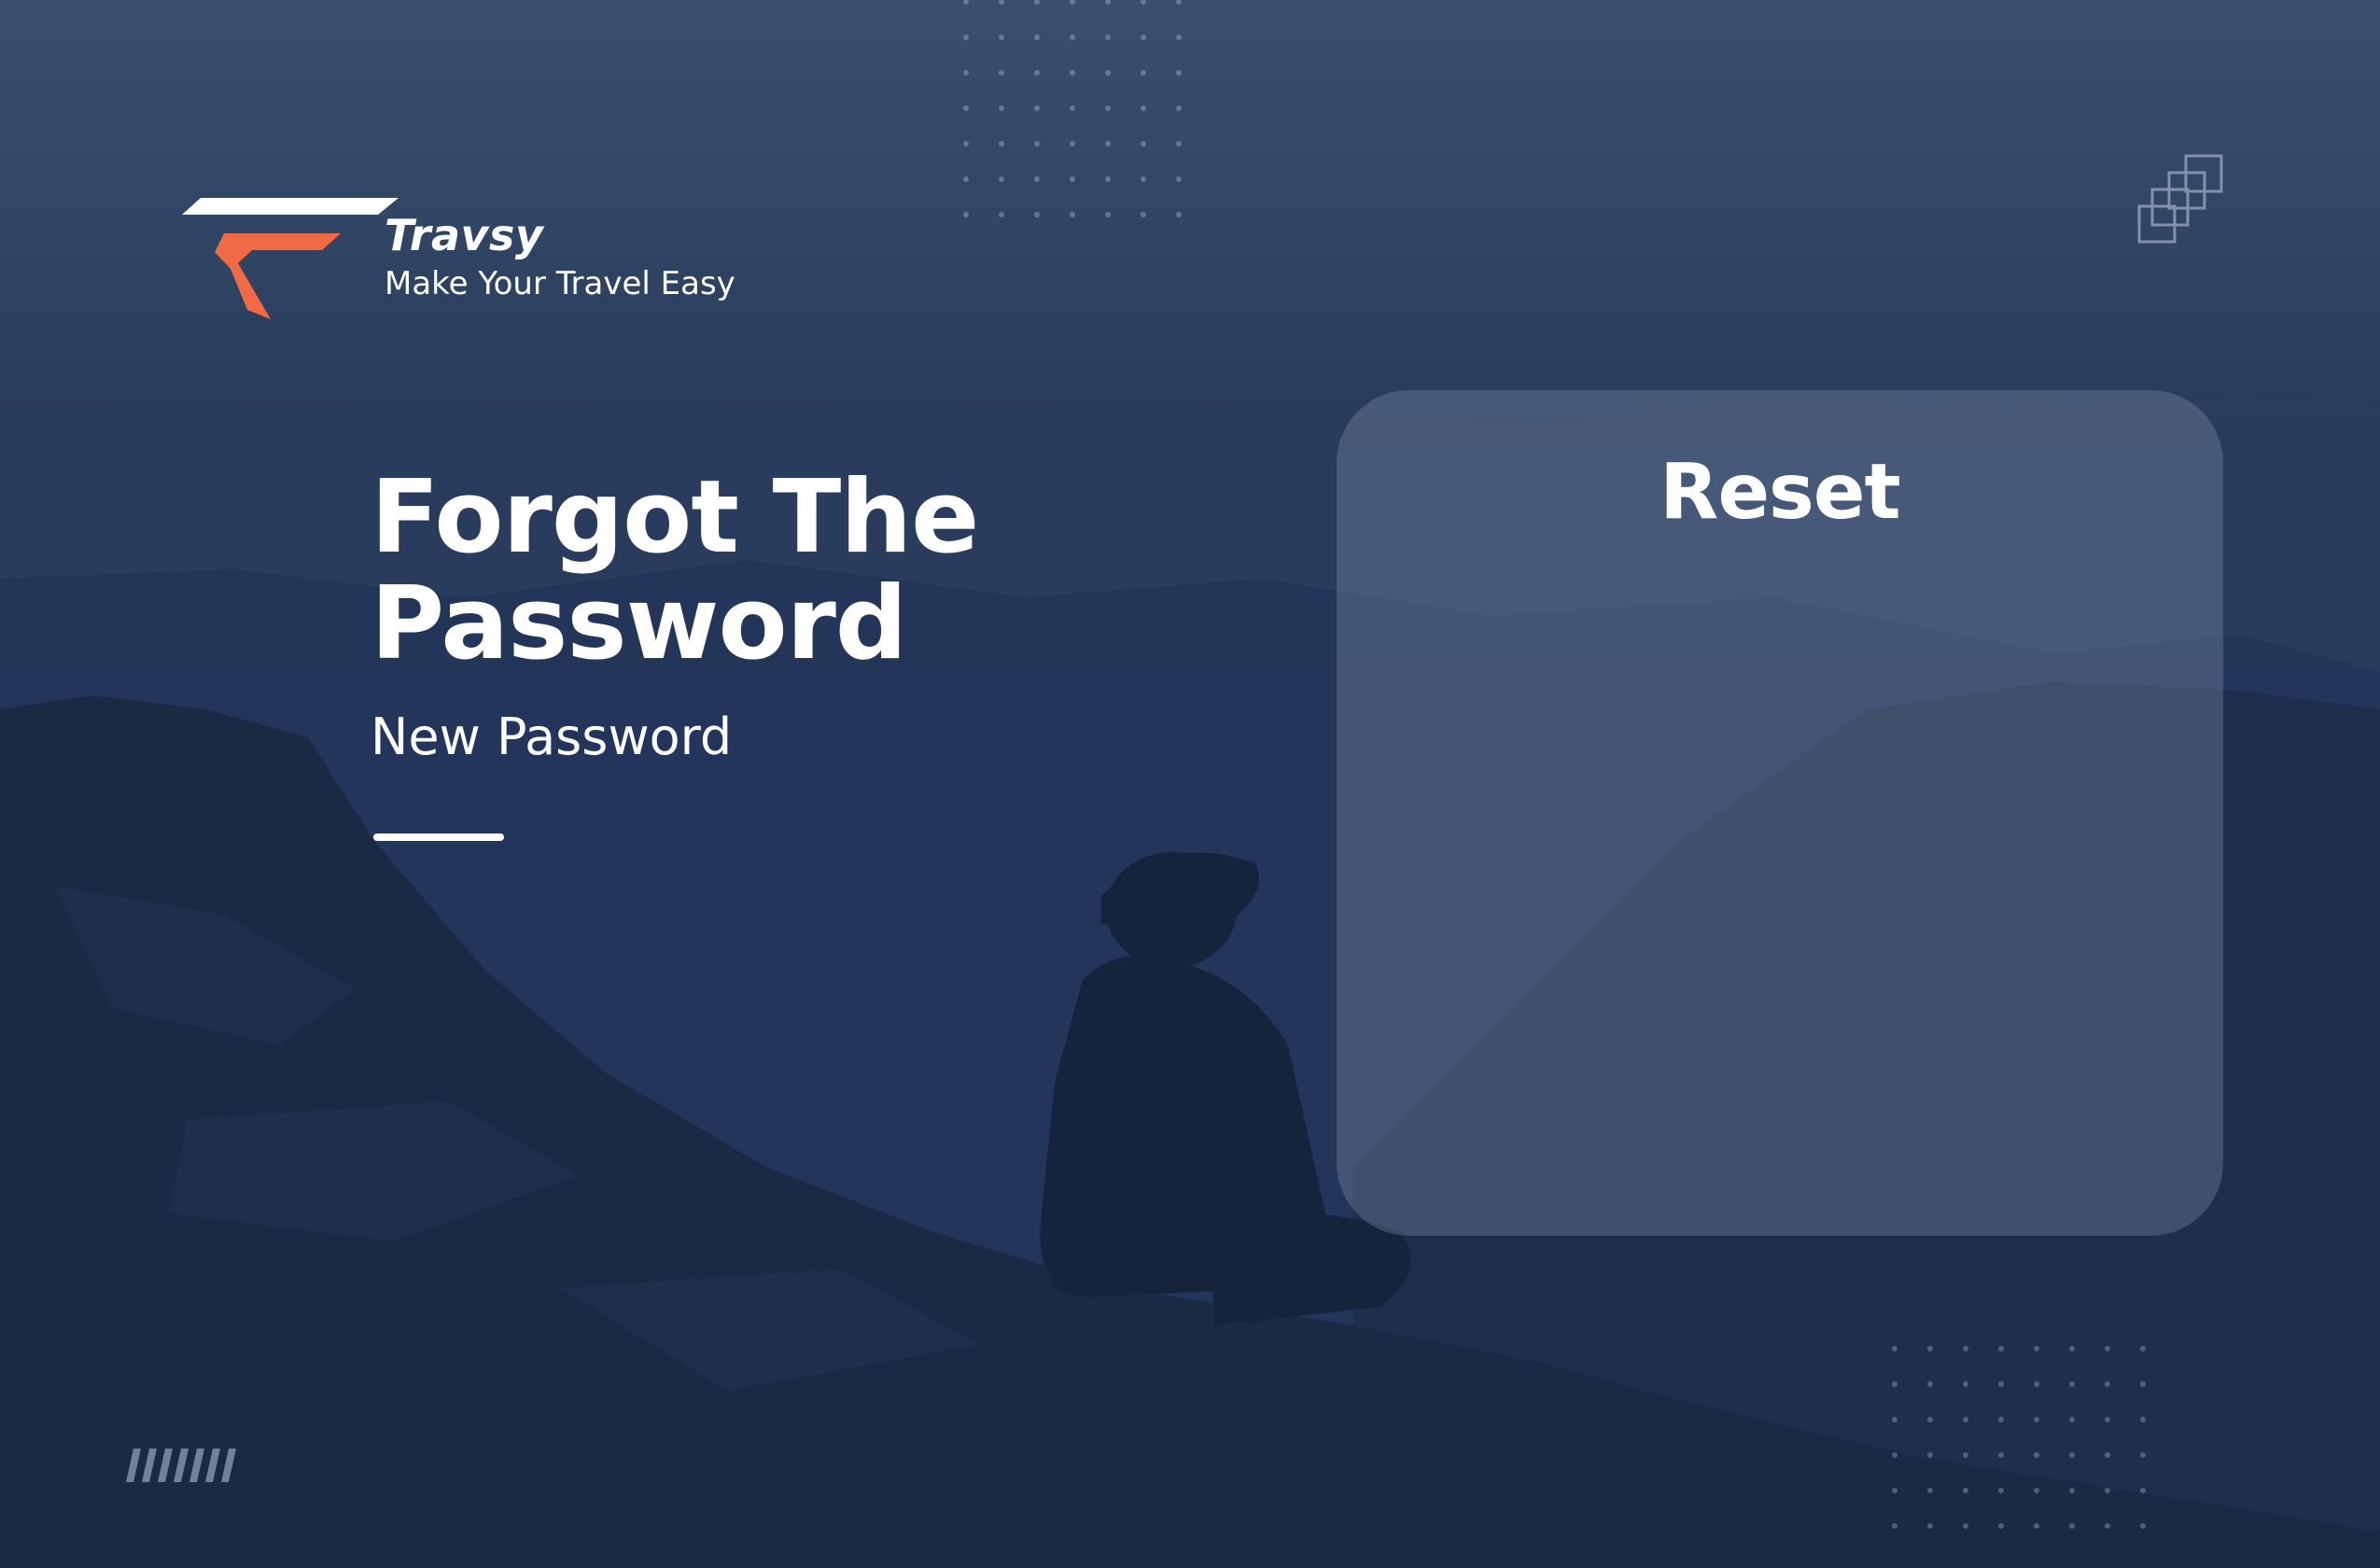  I want to click on page-title-line1: Forgot The, so click(675, 517).